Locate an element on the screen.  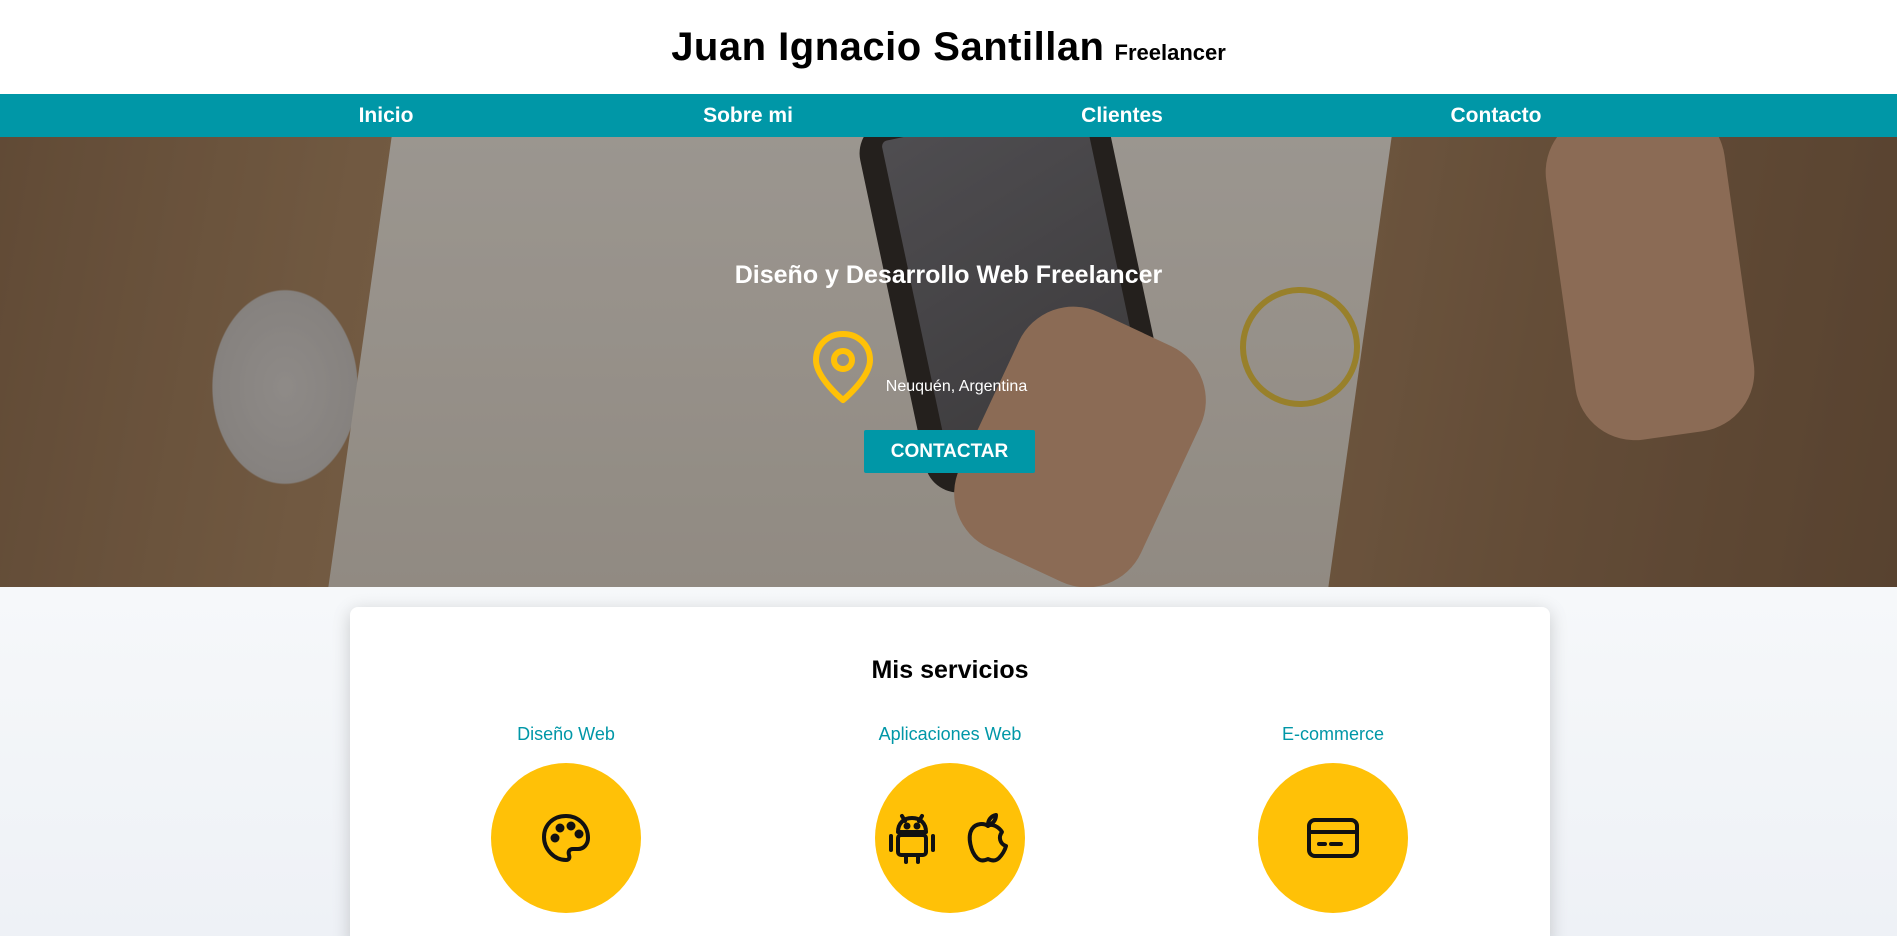
main-nav is located at coordinates (948, 115).